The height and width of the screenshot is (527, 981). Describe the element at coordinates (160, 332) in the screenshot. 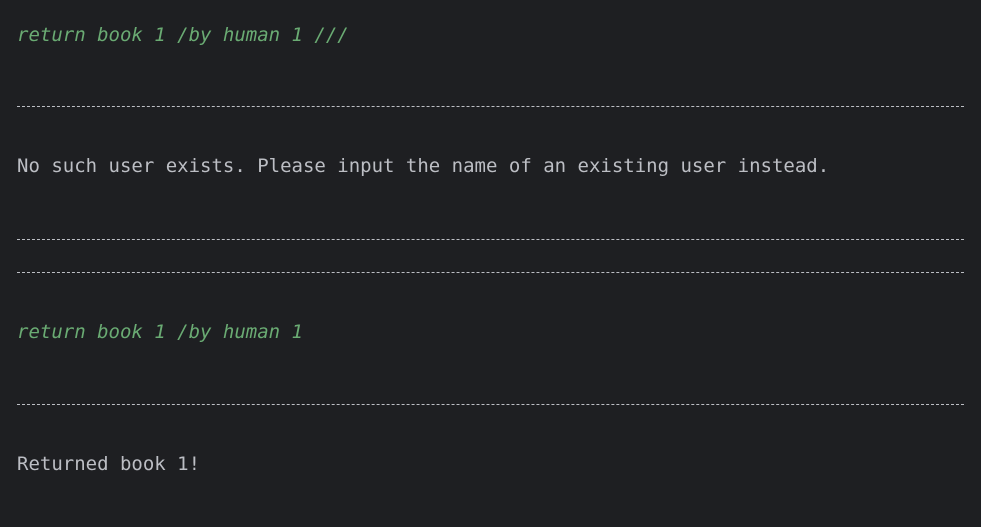

I see `command-echo: return book 1 /by human 1` at that location.